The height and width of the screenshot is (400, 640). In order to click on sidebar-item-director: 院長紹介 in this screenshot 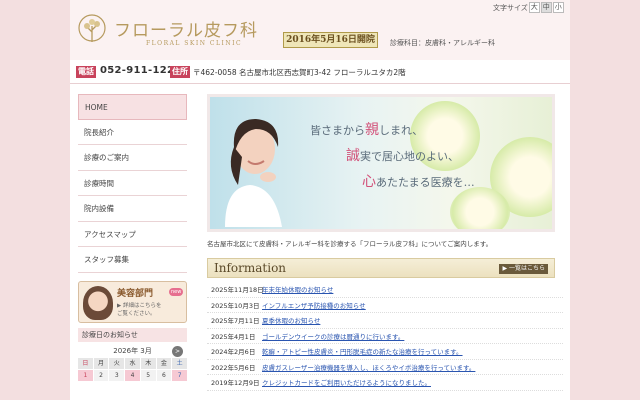, I will do `click(132, 132)`.